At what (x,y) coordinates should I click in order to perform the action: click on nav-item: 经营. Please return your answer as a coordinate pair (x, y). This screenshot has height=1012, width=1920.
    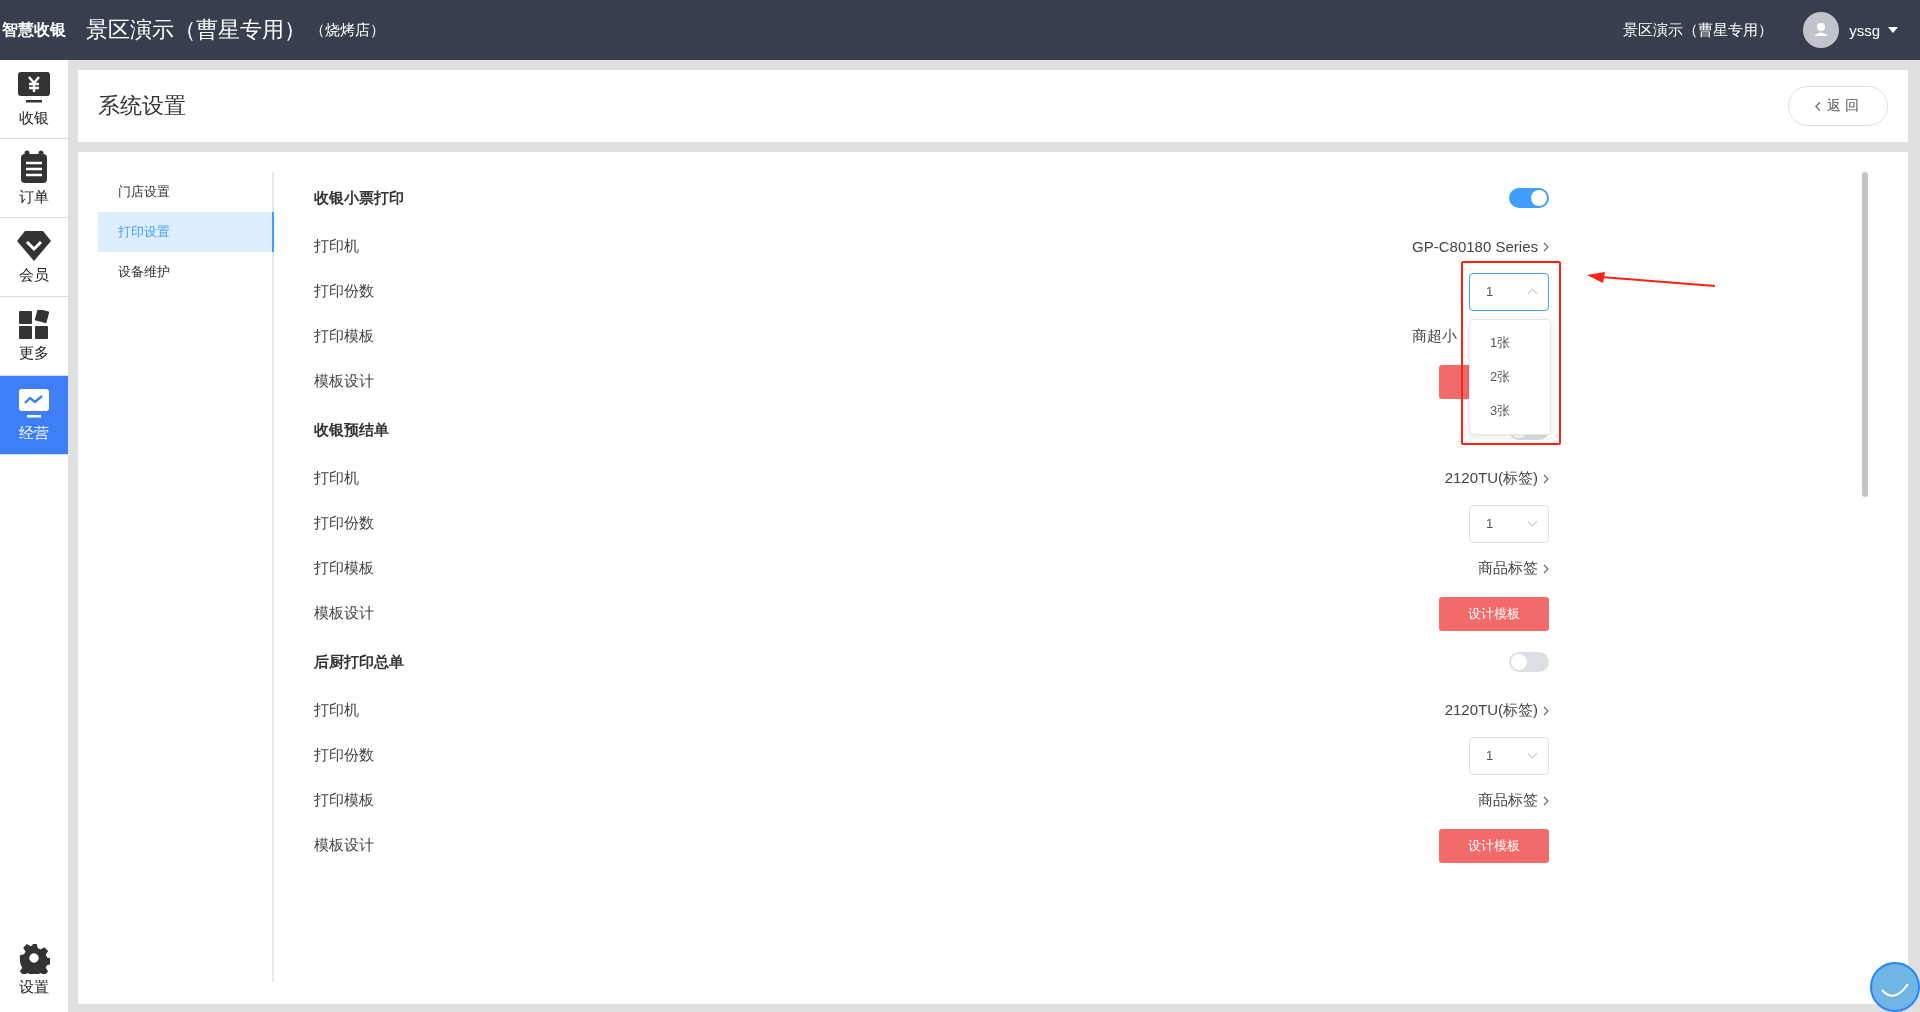
    Looking at the image, I should click on (34, 415).